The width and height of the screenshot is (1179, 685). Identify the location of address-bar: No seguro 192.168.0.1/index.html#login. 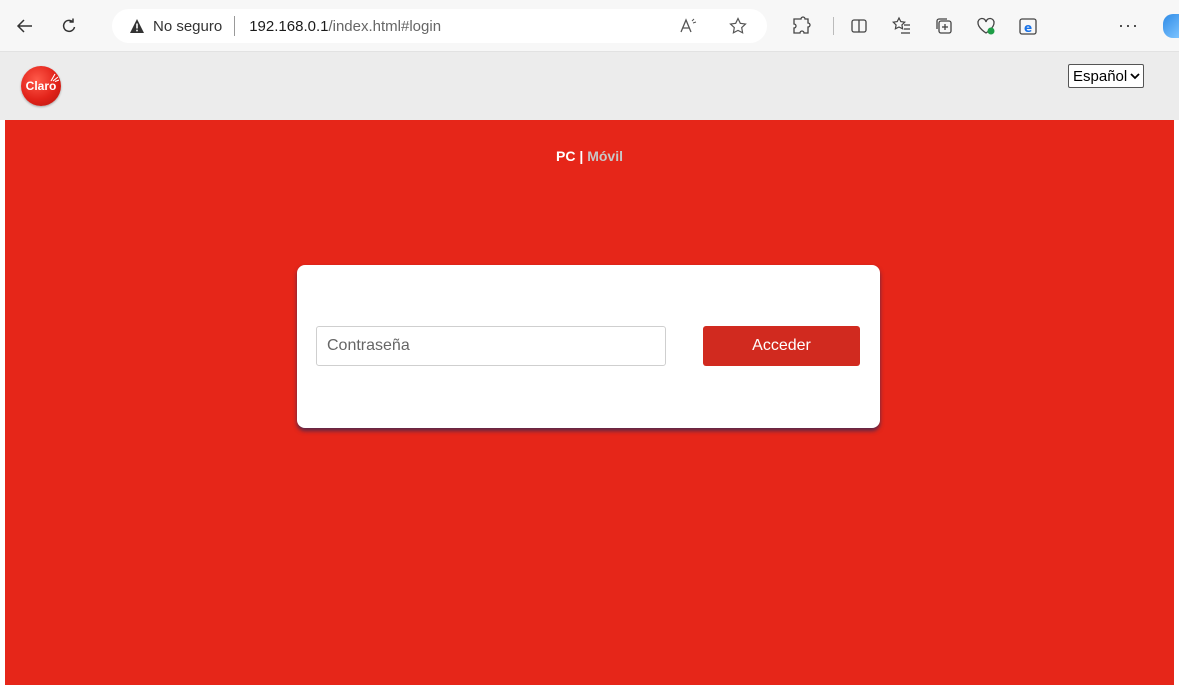
(439, 26).